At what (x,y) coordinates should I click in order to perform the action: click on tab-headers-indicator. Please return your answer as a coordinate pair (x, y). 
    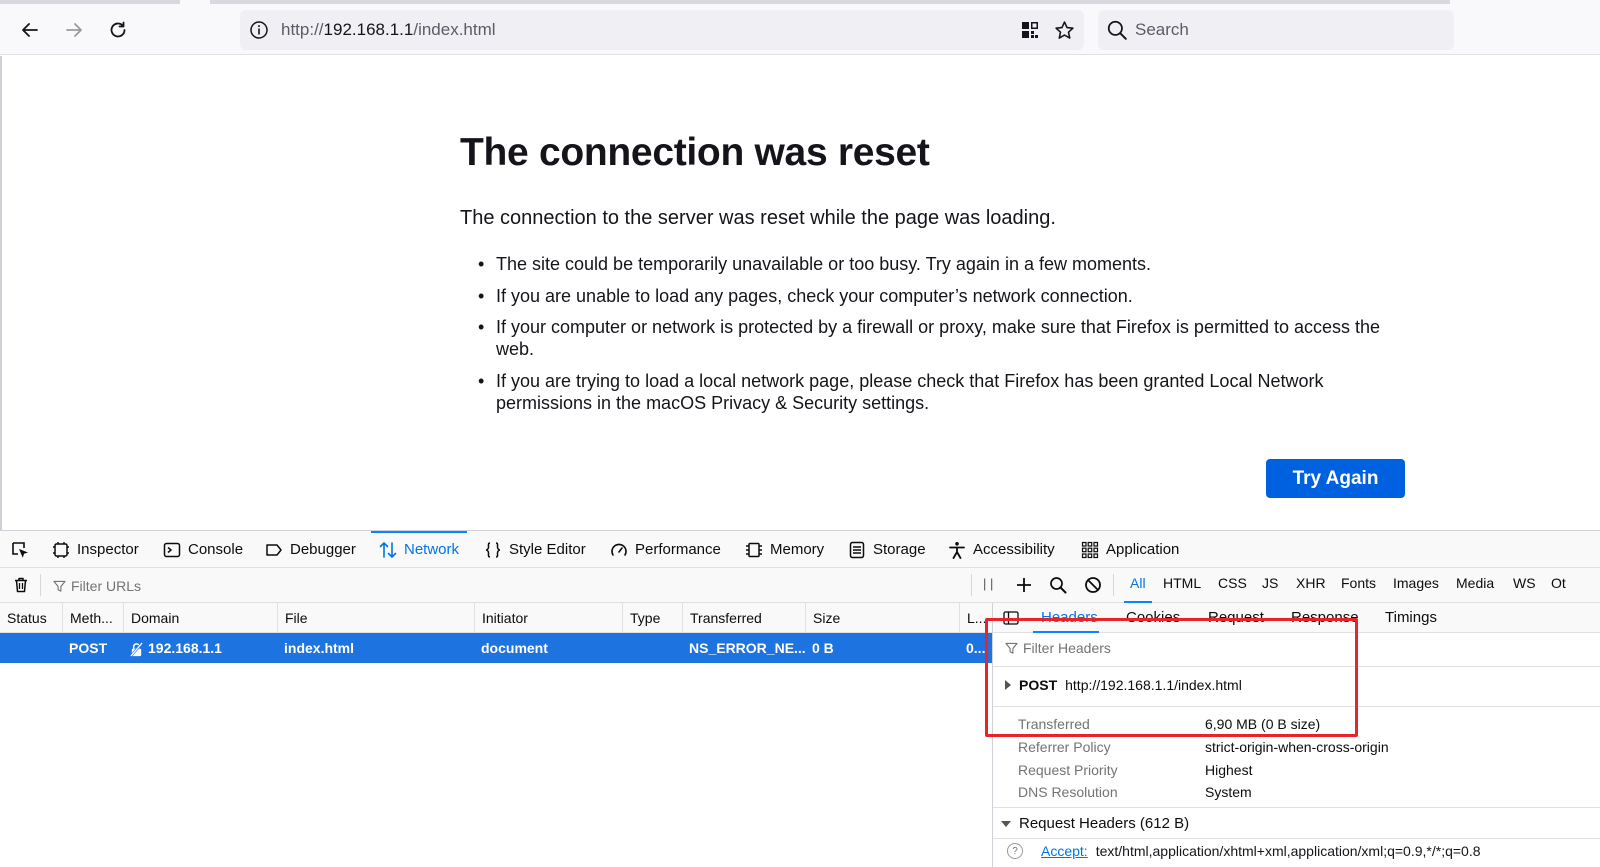
    Looking at the image, I should click on (1066, 632).